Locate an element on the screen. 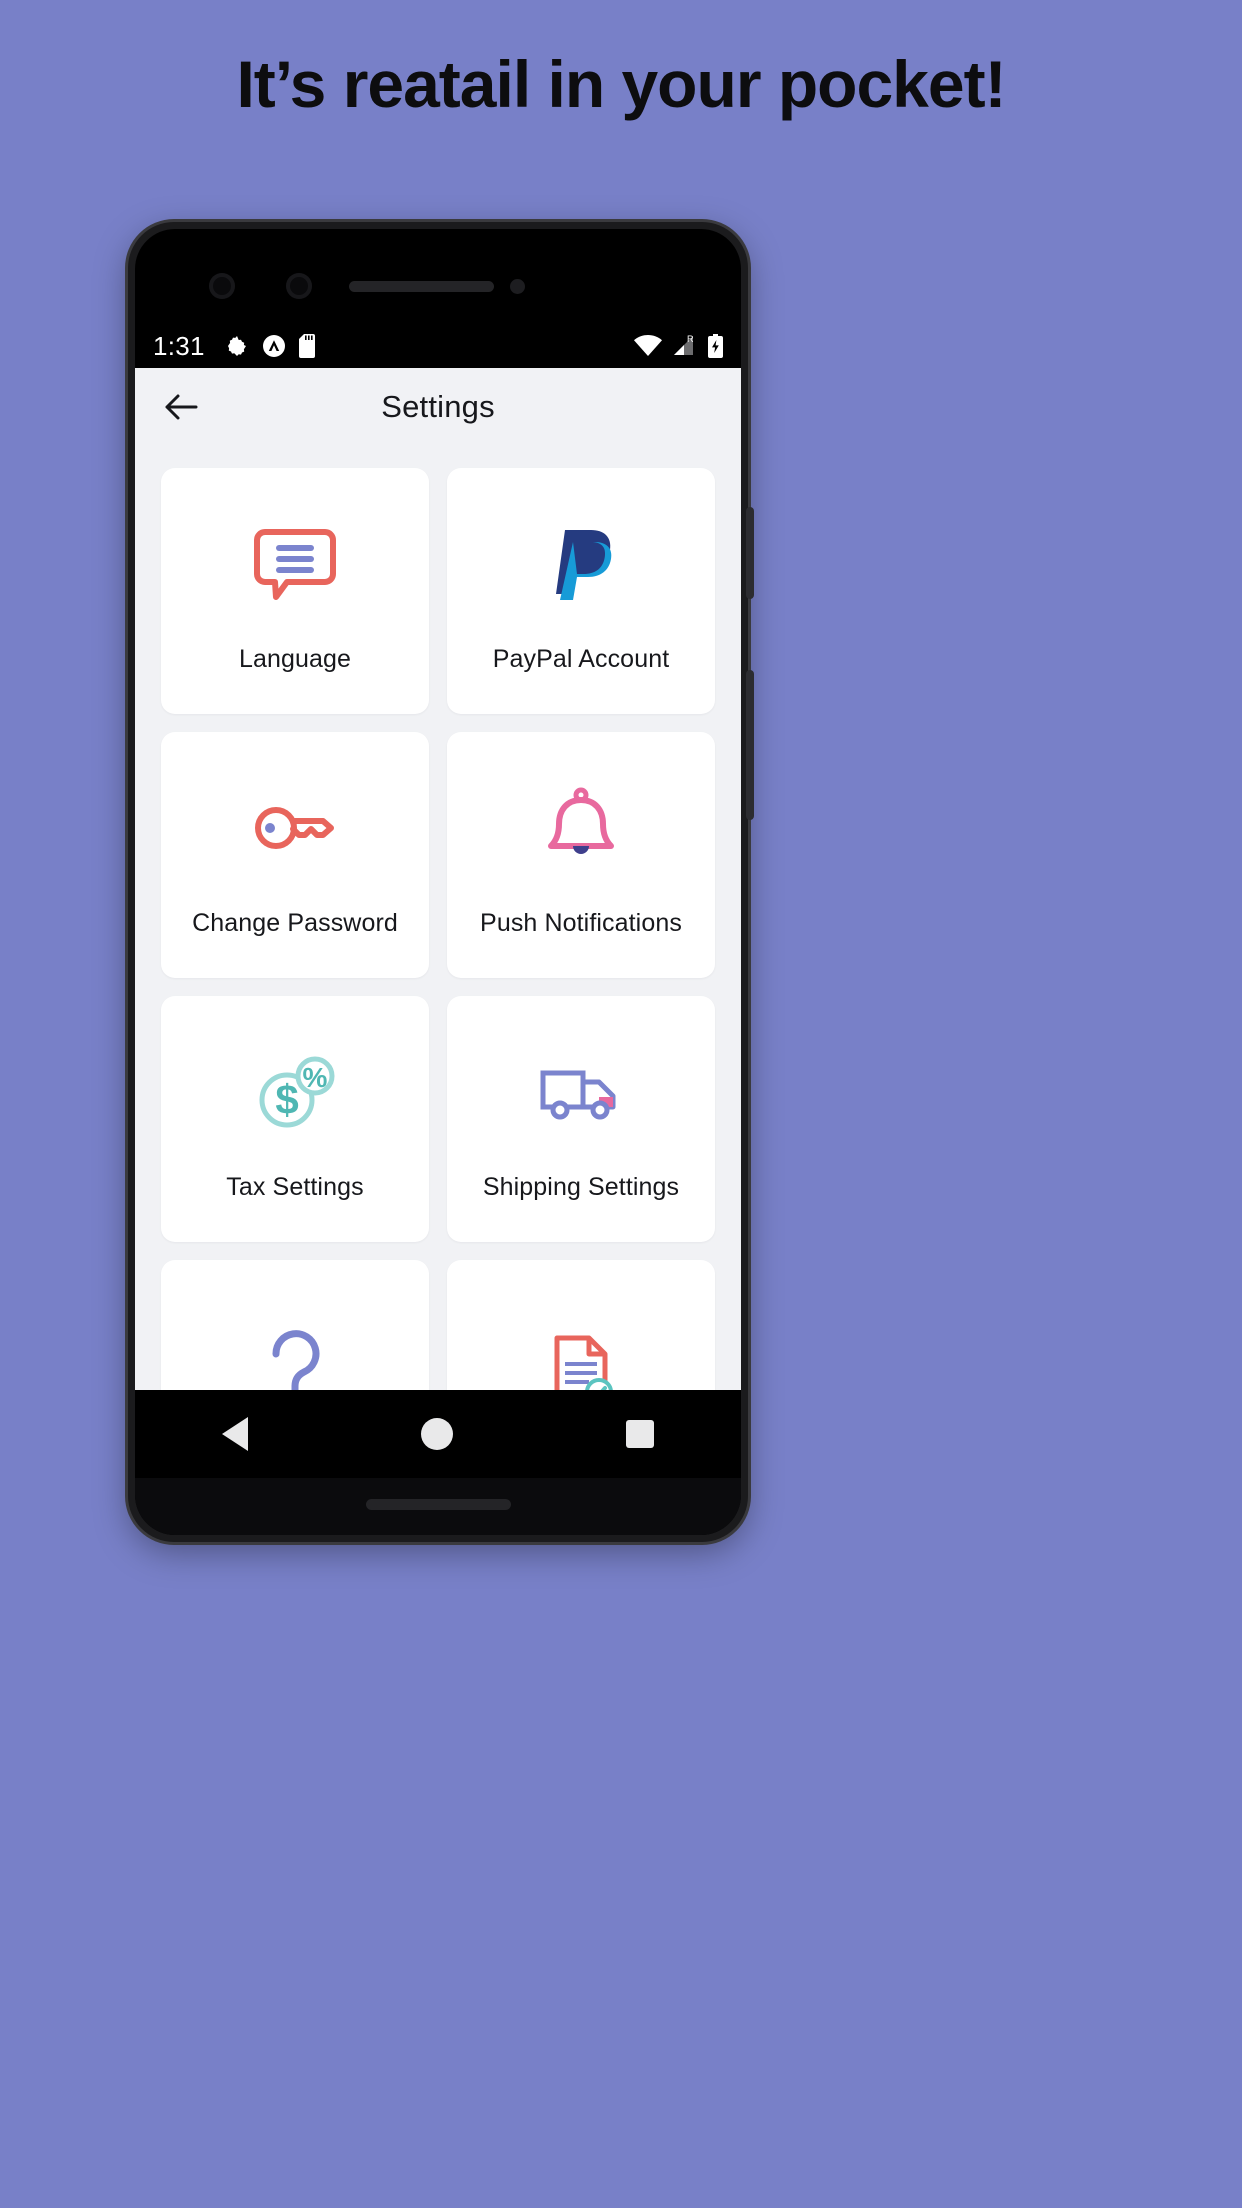  nav-home-icon is located at coordinates (436, 1434).